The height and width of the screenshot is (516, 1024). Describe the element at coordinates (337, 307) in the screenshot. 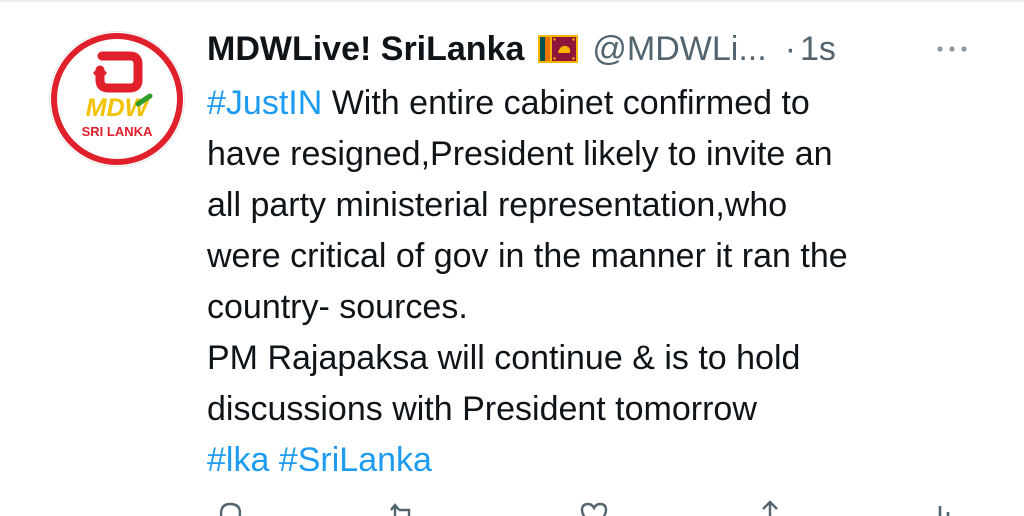

I see `tweet-line-5: country- sources.` at that location.